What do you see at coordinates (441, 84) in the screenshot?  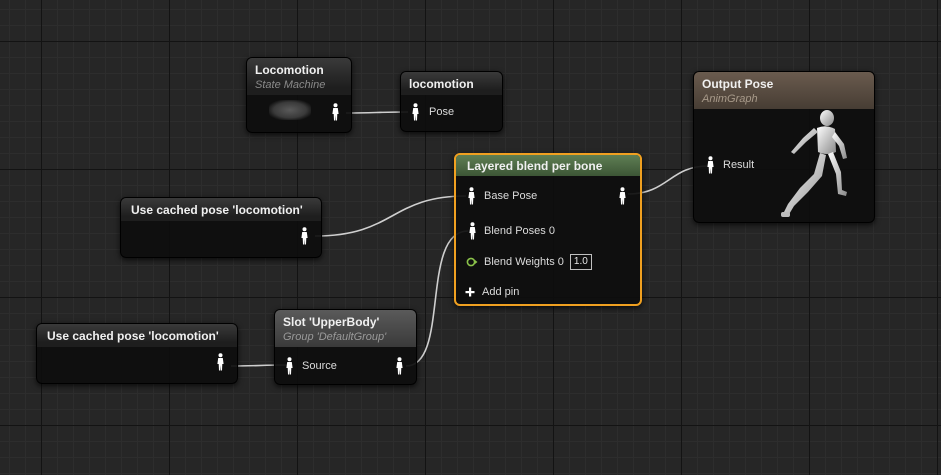 I see `node-title: locomotion` at bounding box center [441, 84].